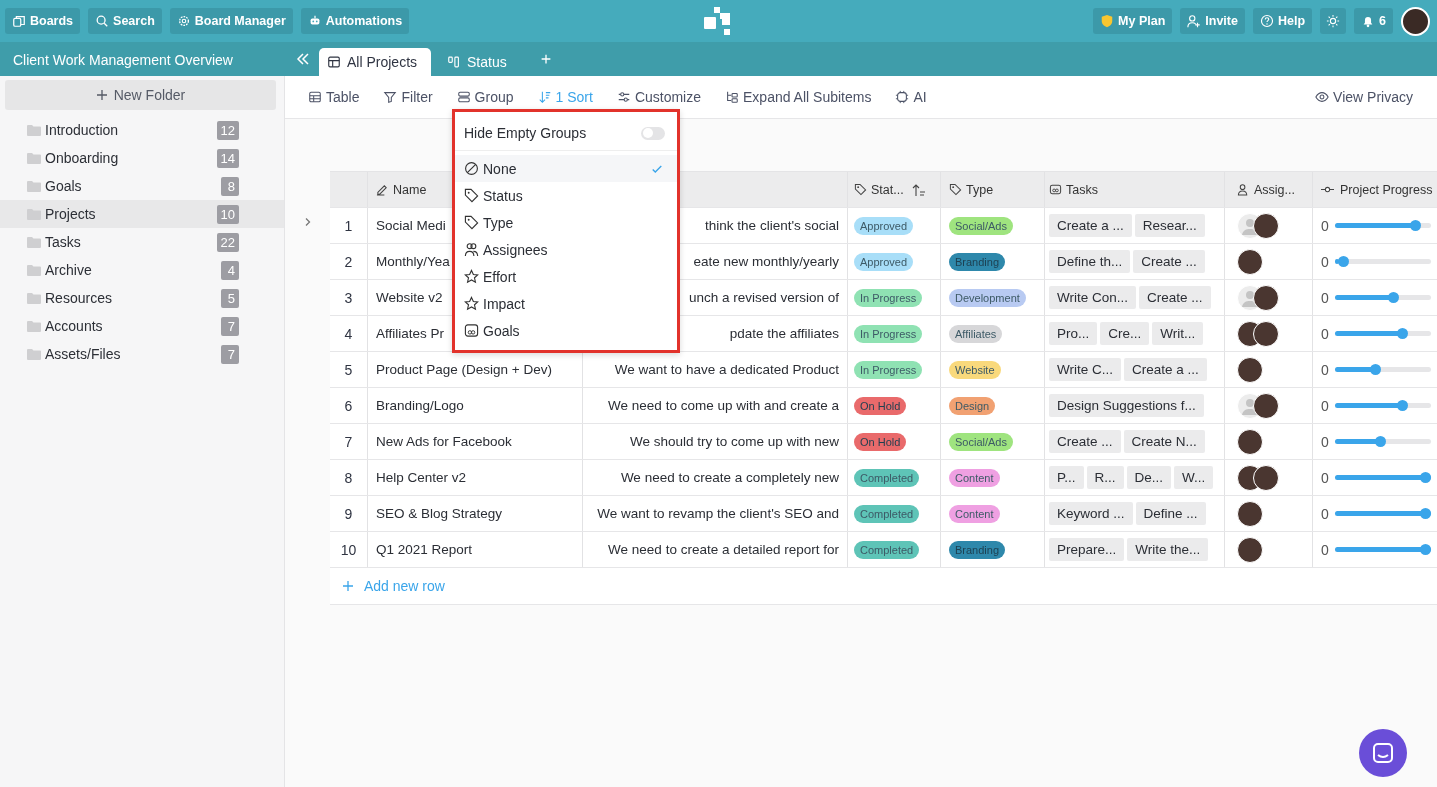 This screenshot has height=787, width=1437. What do you see at coordinates (471, 222) in the screenshot?
I see `tag-icon` at bounding box center [471, 222].